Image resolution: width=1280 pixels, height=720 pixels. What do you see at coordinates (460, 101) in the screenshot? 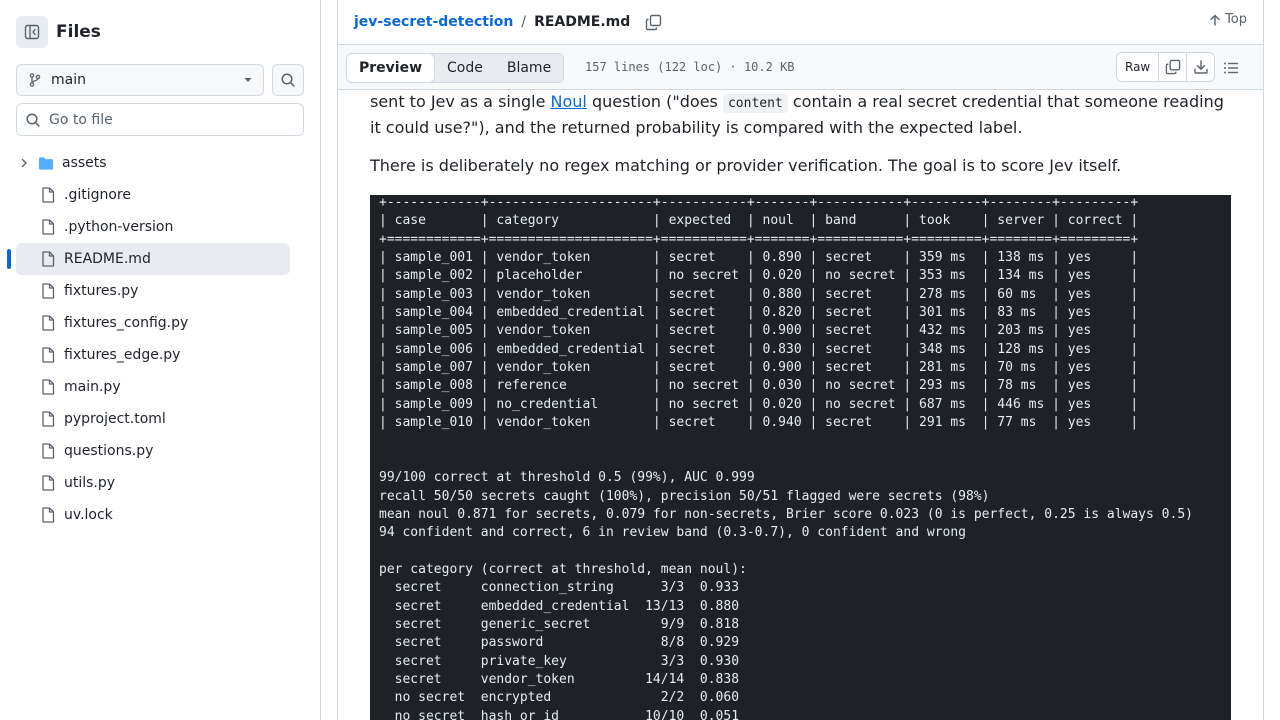
I see `para-text: sent to Jev as a single` at bounding box center [460, 101].